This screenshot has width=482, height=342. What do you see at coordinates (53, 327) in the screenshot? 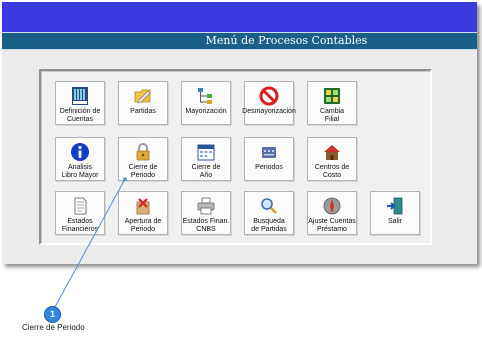
I see `callout-caption: Cierre de Periodo` at bounding box center [53, 327].